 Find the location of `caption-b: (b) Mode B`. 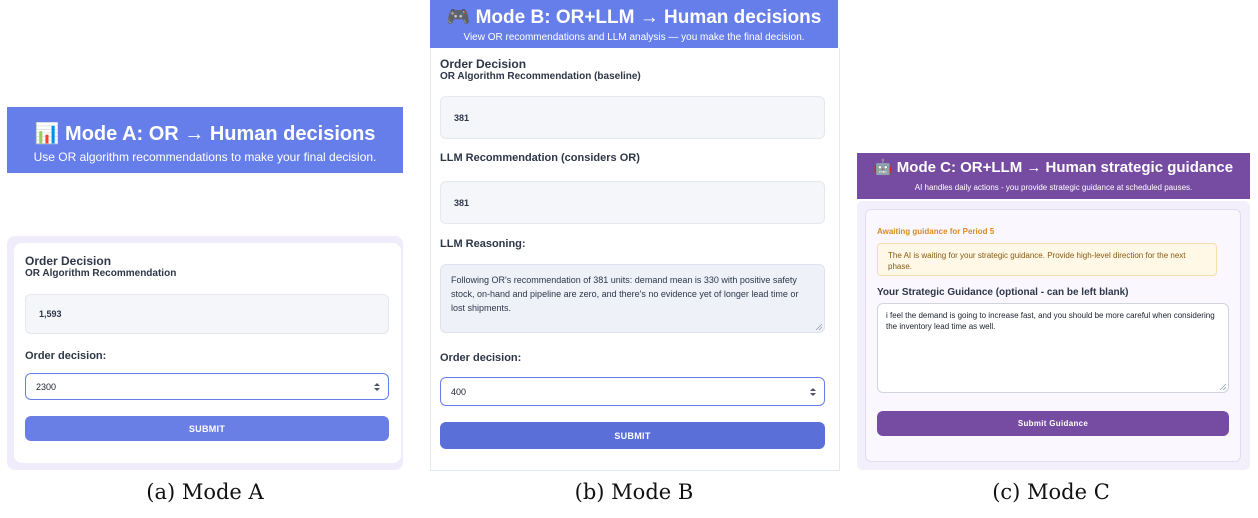

caption-b: (b) Mode B is located at coordinates (634, 492).